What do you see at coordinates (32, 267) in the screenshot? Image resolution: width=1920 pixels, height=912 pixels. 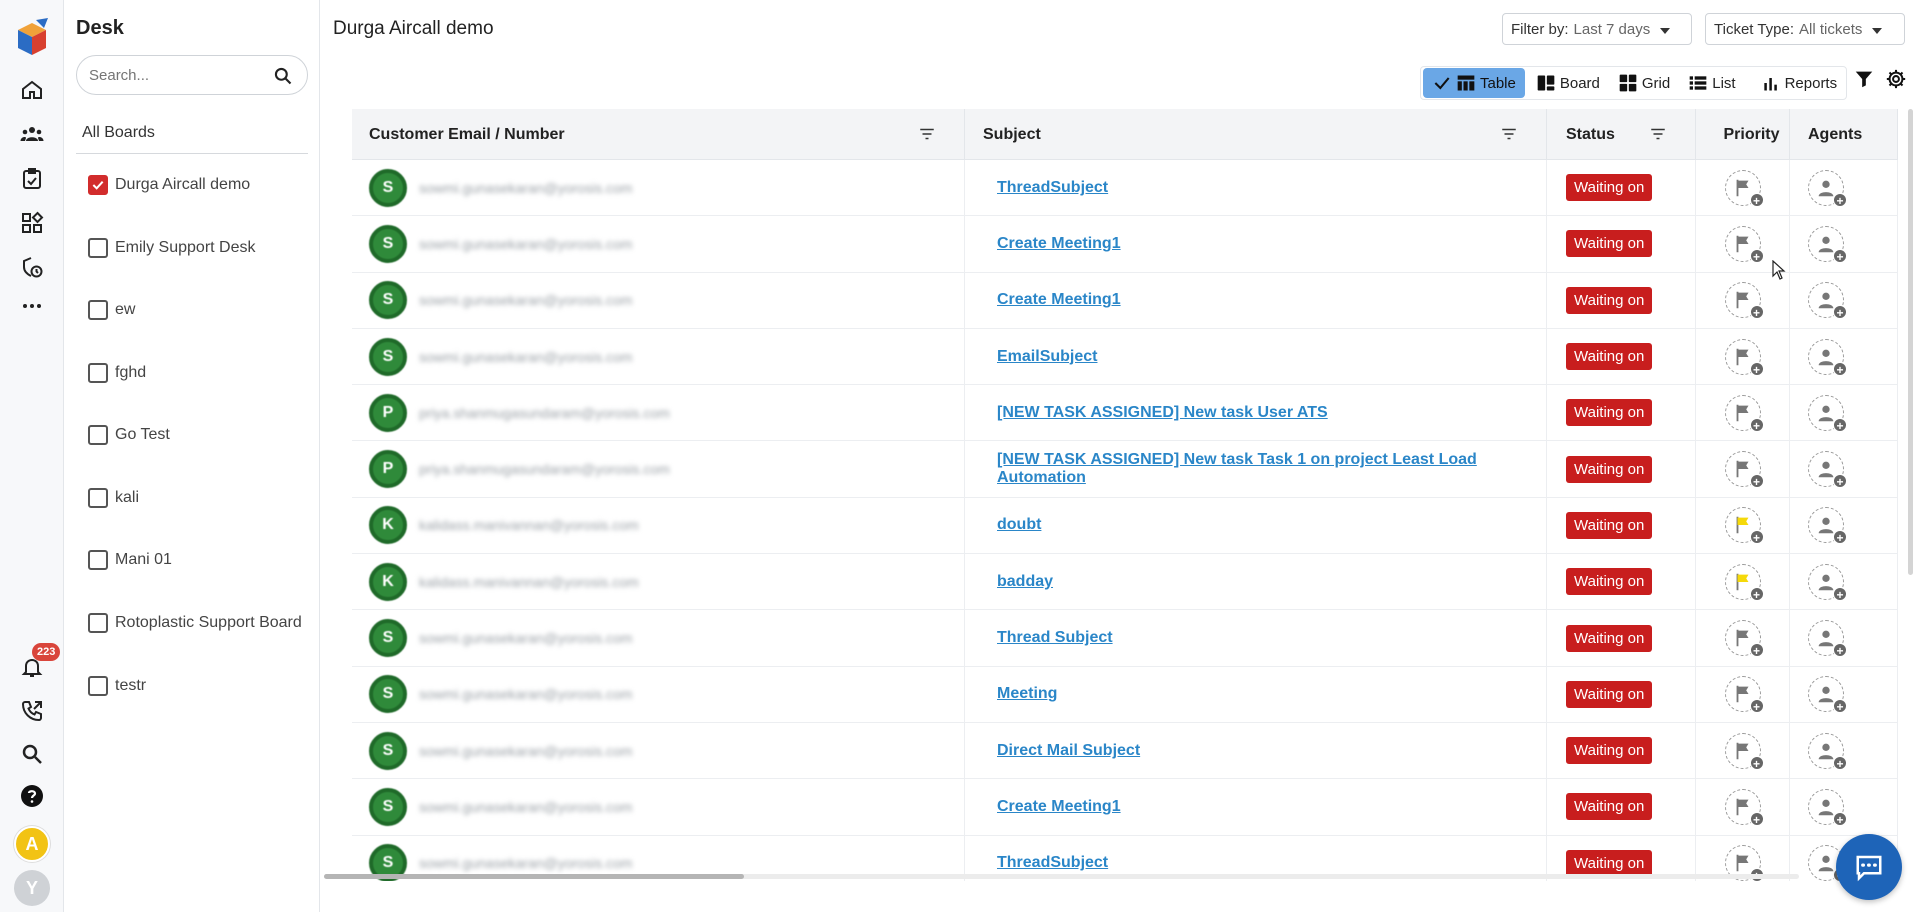 I see `shield-icon` at bounding box center [32, 267].